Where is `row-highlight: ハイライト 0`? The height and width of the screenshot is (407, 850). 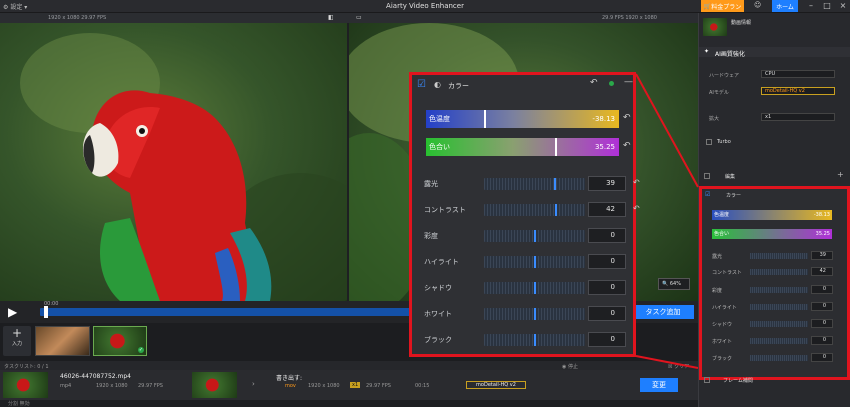
row-highlight: ハイライト 0 is located at coordinates (527, 261).